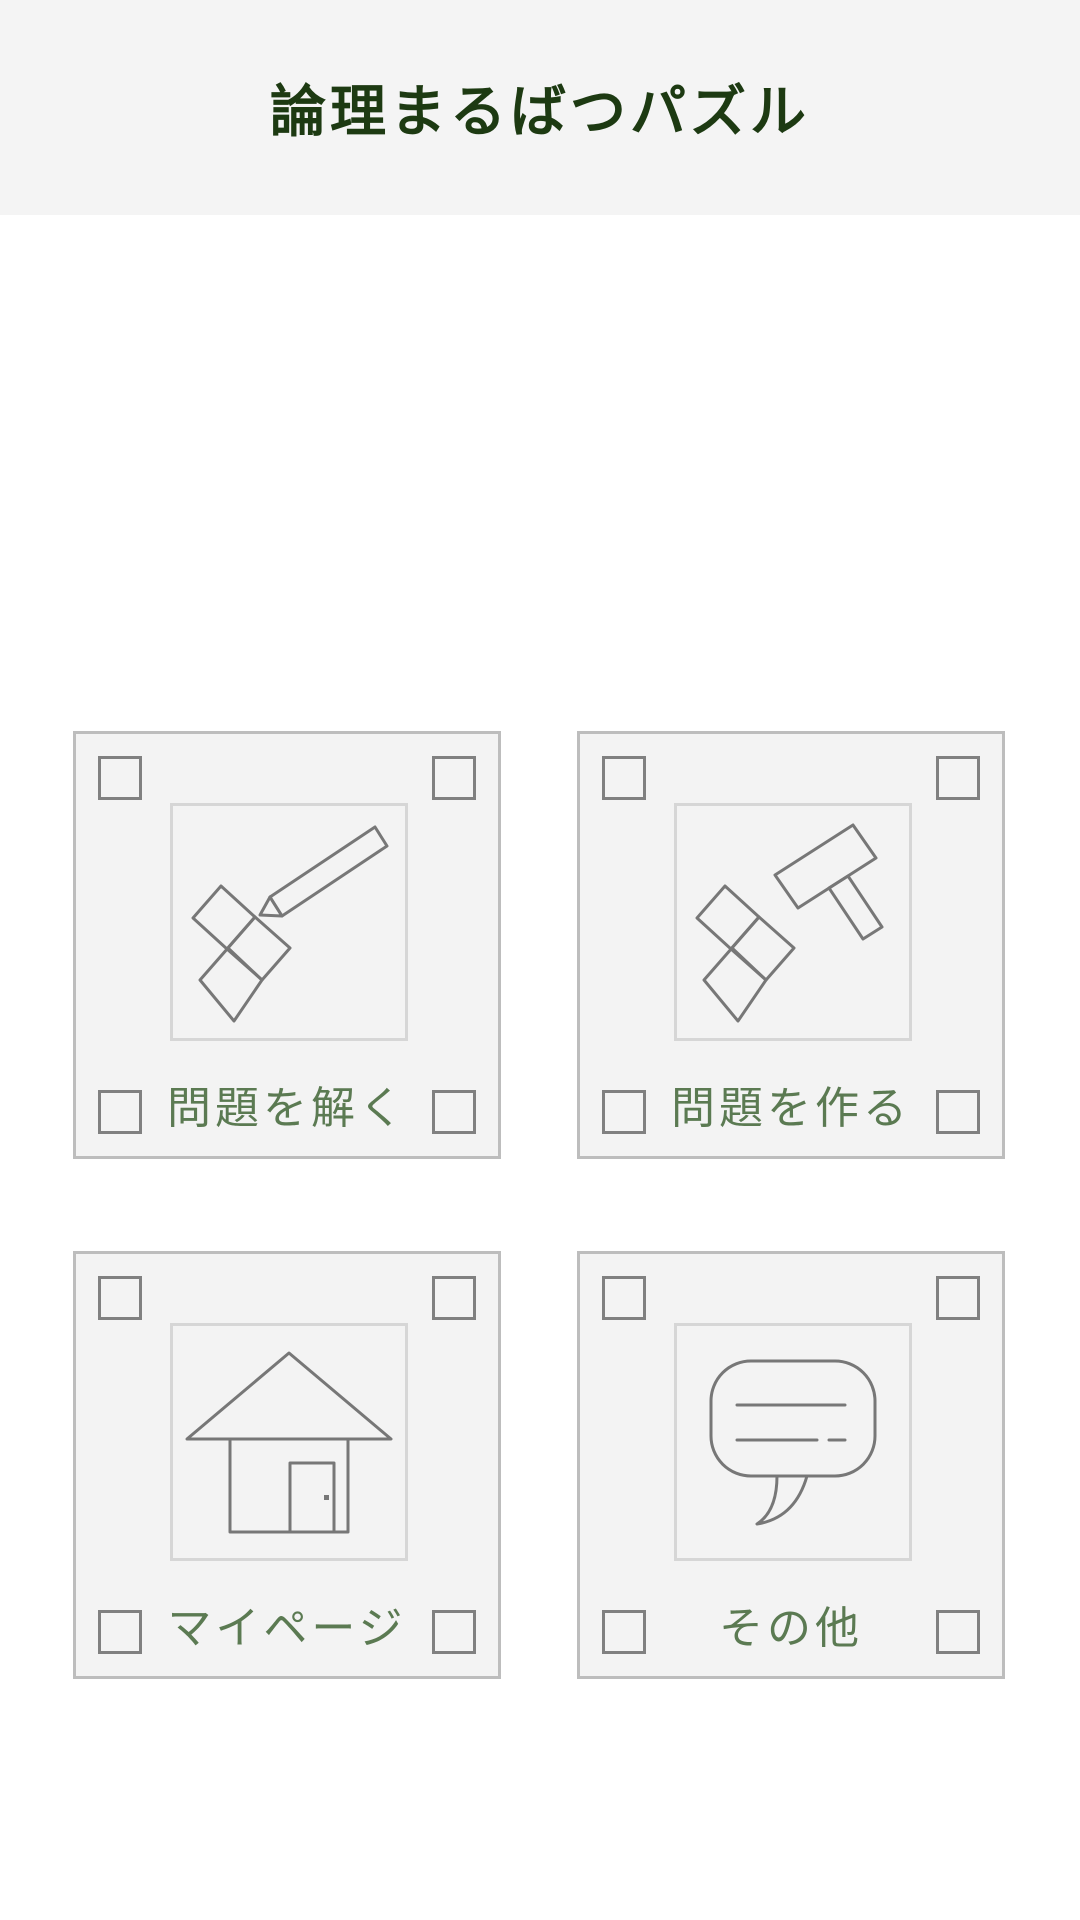  I want to click on speech-bubble-icon, so click(793, 1442).